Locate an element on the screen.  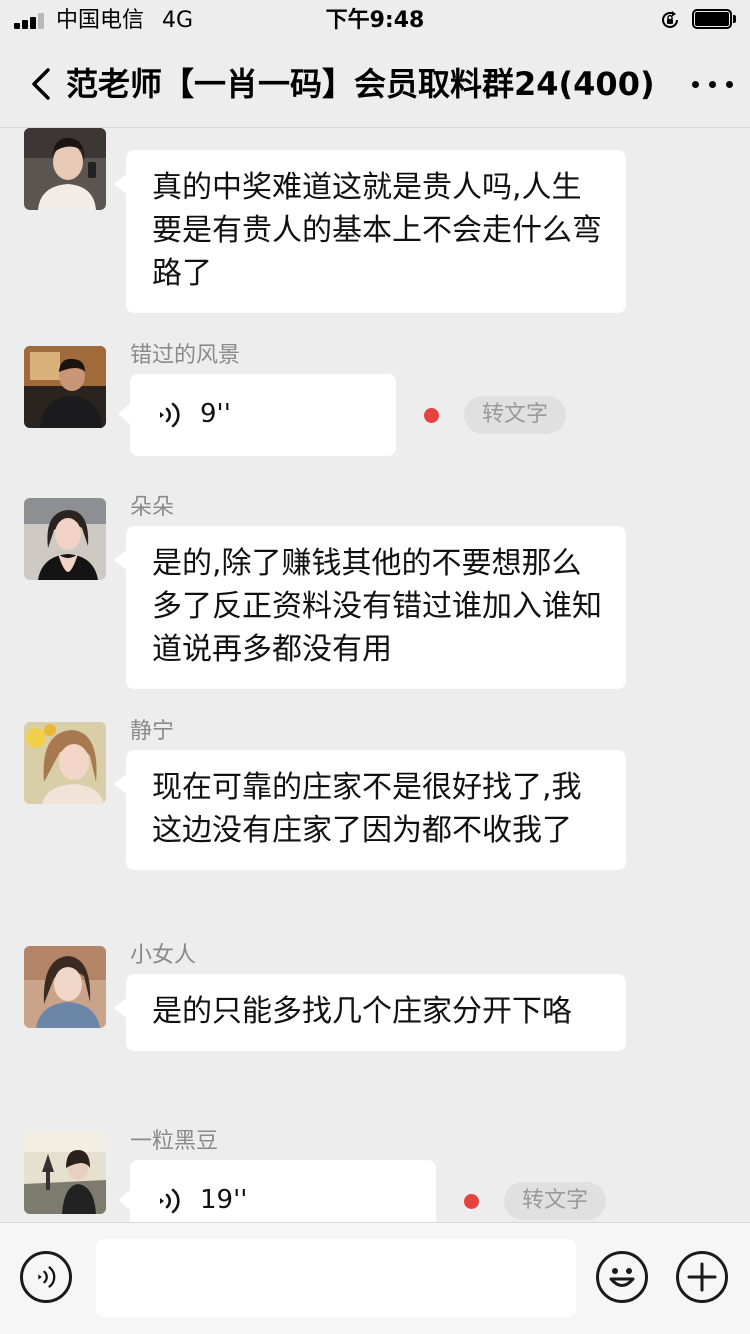
voice-duration: 19'' is located at coordinates (224, 1200).